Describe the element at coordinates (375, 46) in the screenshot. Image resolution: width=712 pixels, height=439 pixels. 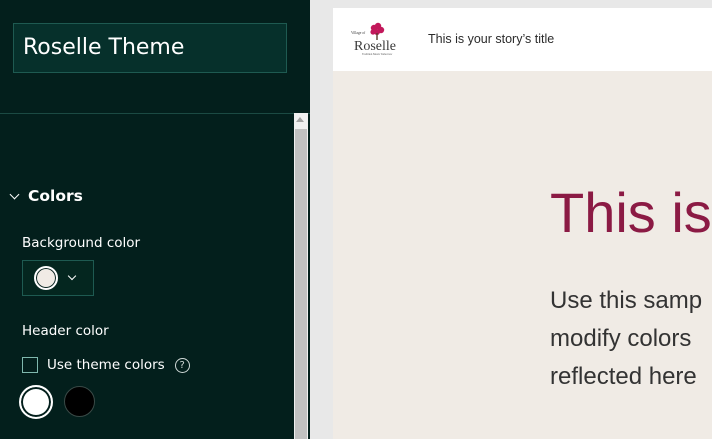
I see `svg-text: Roselle` at that location.